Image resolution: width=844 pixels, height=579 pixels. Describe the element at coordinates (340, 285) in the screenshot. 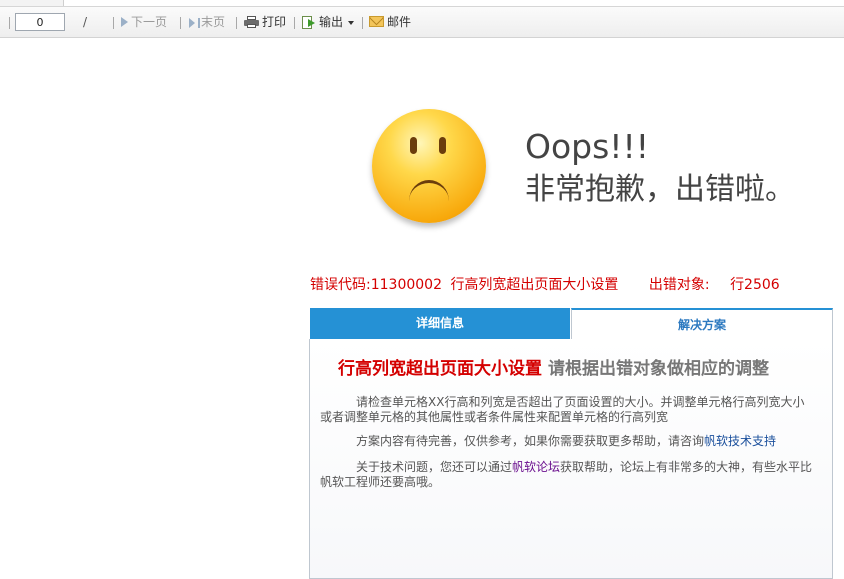

I see `error-code-label: 错误代码:` at that location.